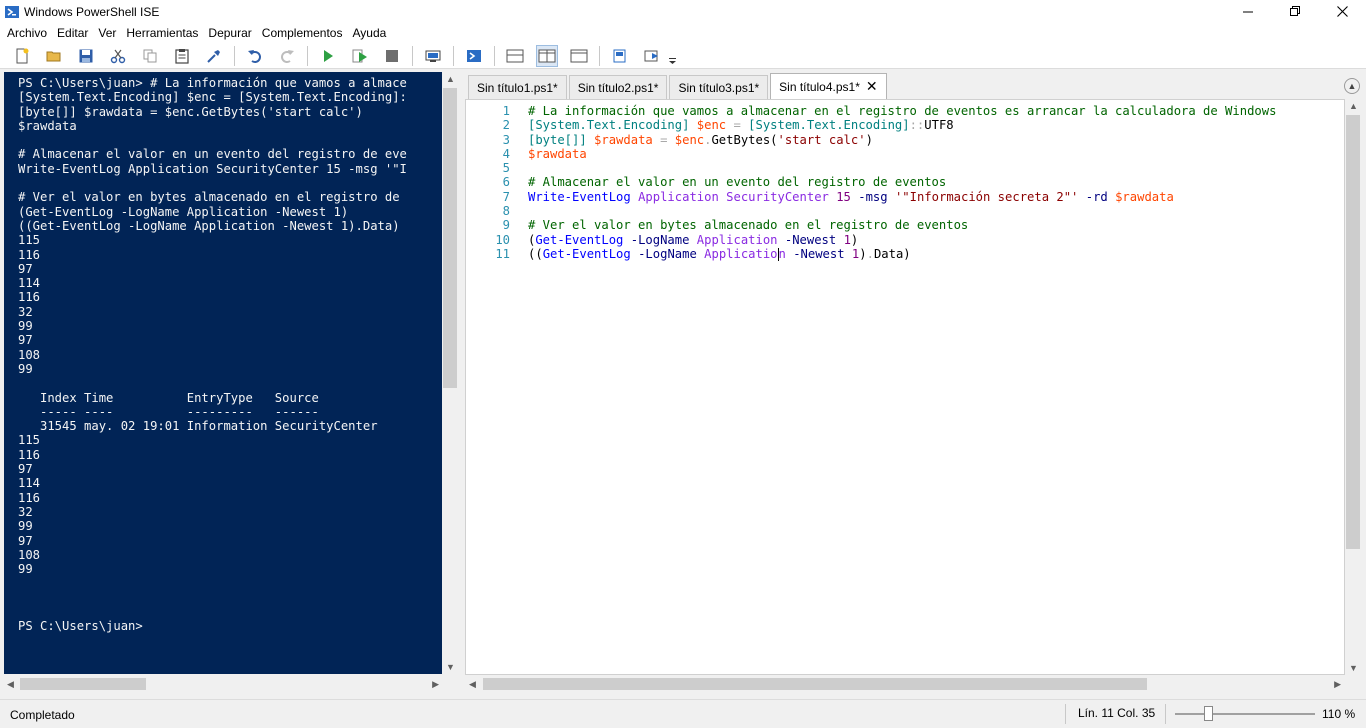 The image size is (1366, 728). I want to click on show-script-right-button, so click(547, 55).